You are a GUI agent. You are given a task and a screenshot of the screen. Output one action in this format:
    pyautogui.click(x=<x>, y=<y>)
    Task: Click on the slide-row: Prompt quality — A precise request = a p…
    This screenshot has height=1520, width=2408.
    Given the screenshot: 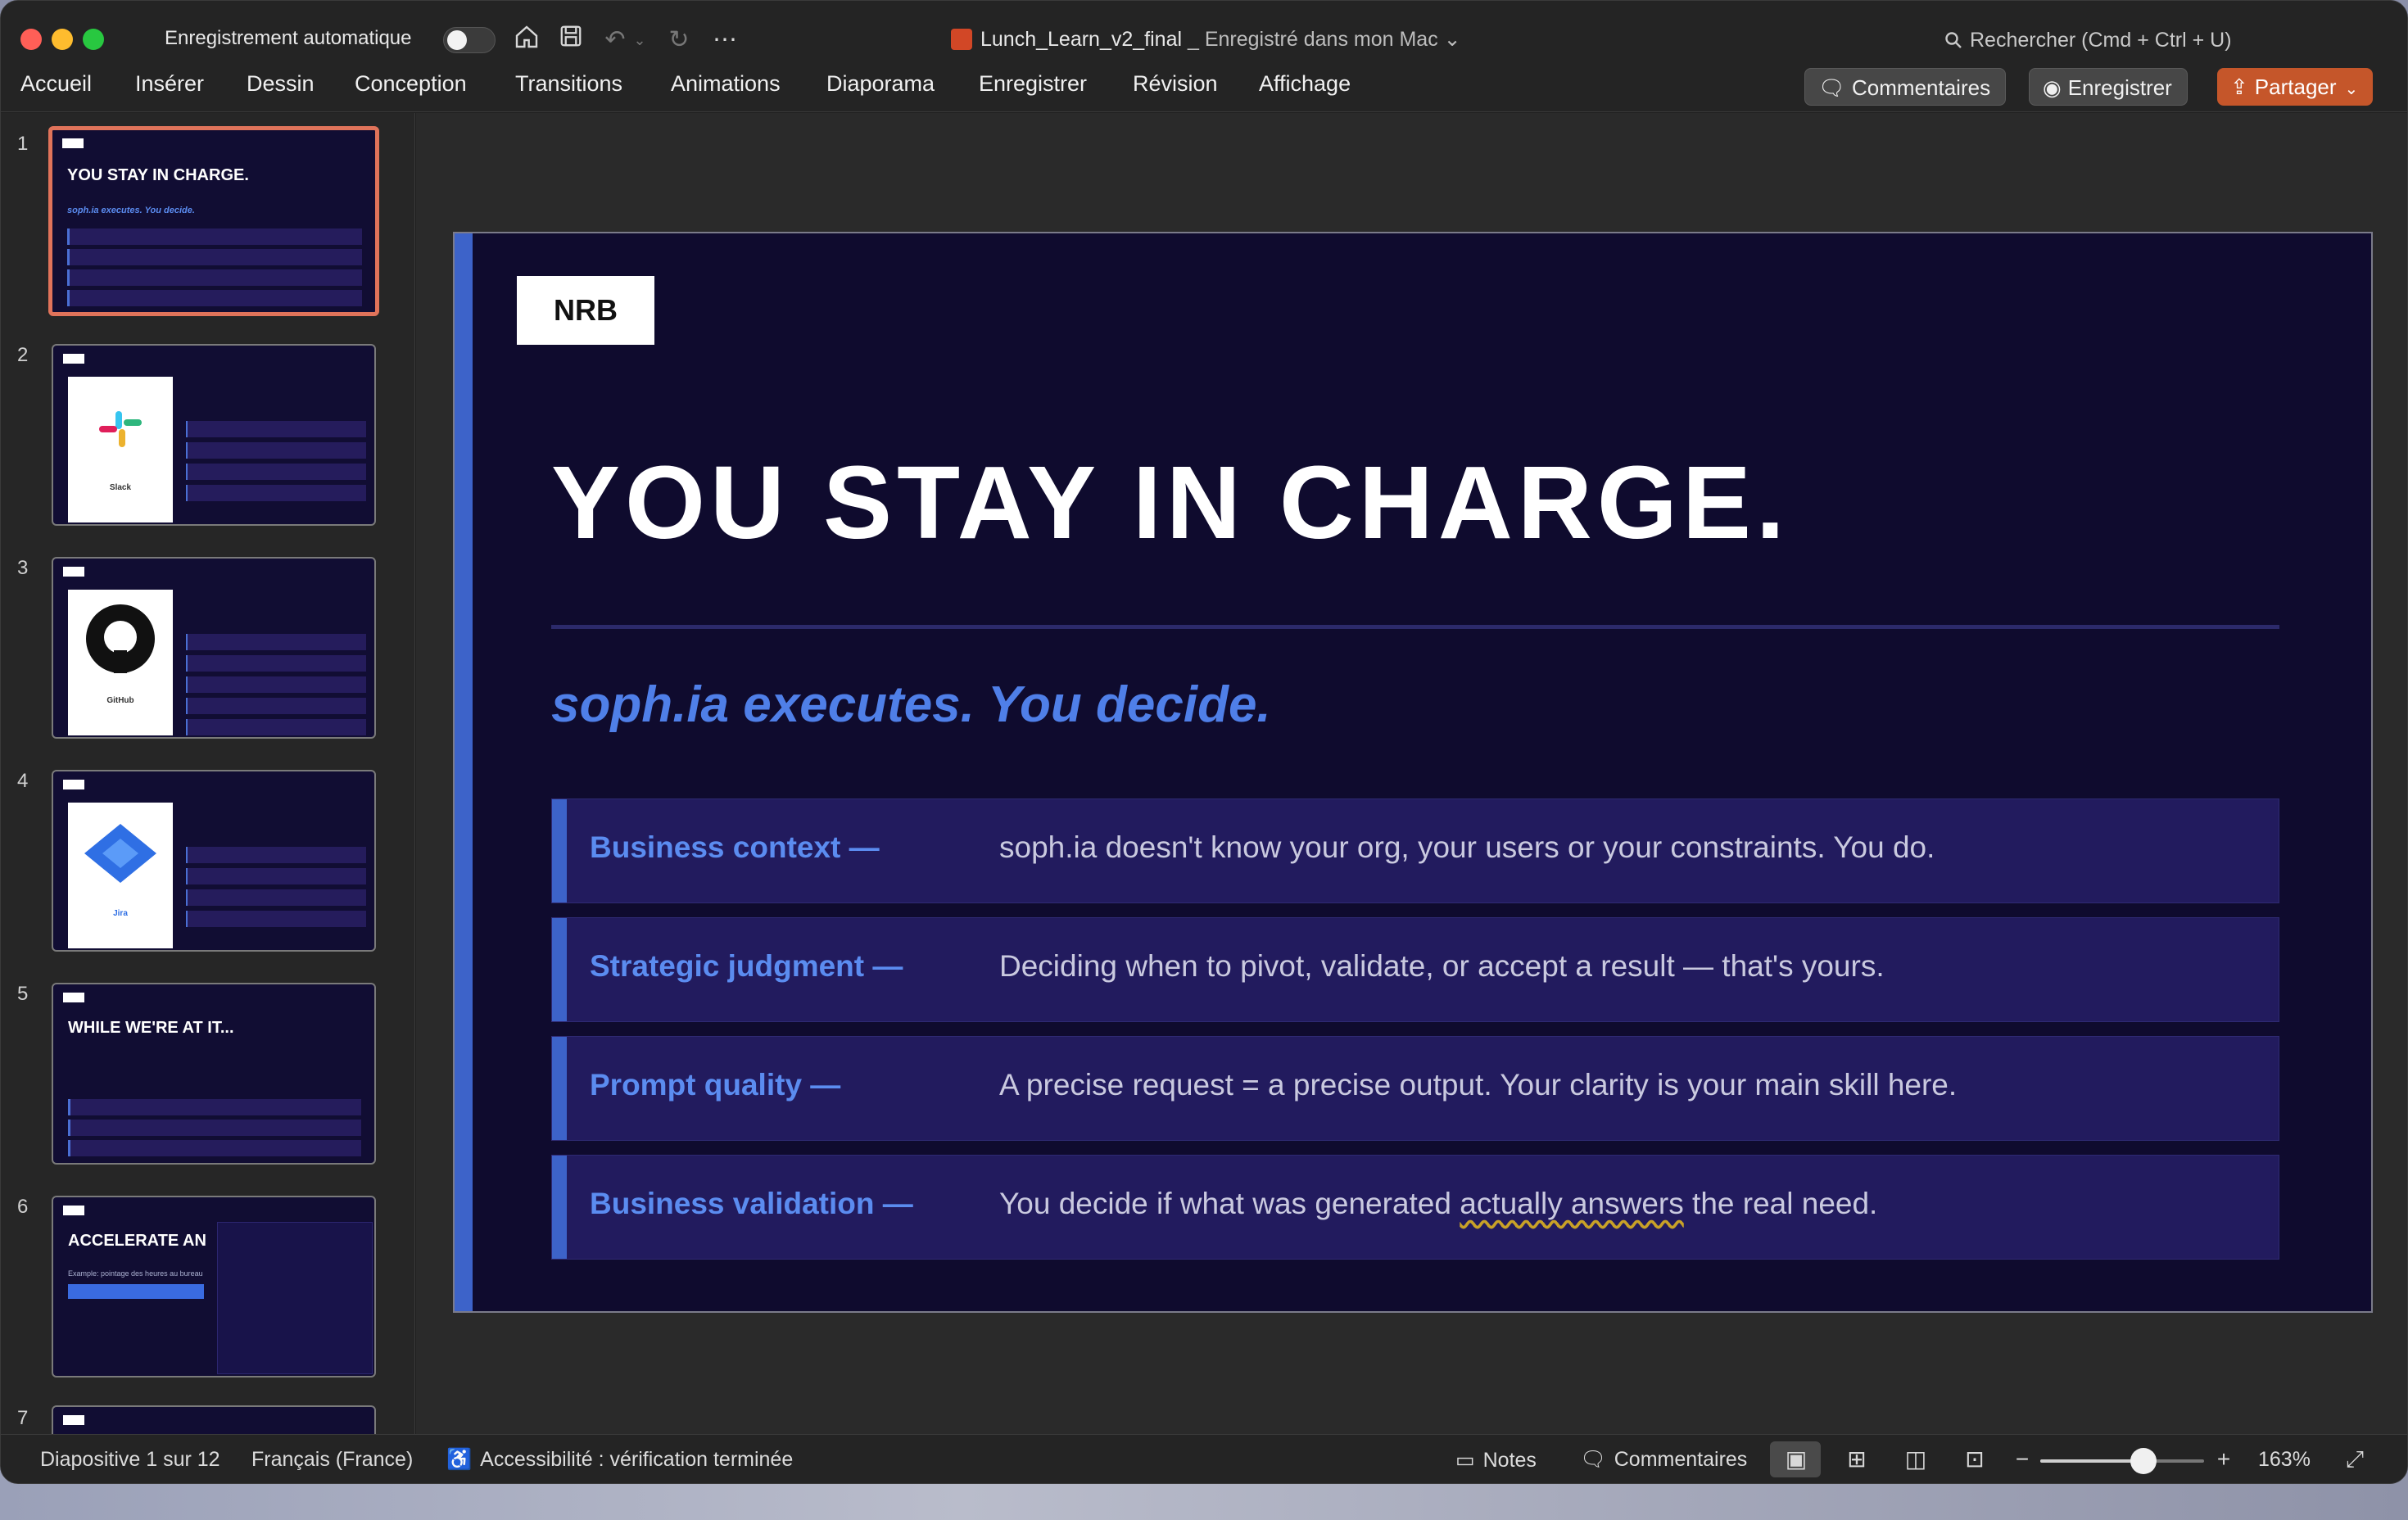 What is the action you would take?
    pyautogui.click(x=1415, y=1089)
    